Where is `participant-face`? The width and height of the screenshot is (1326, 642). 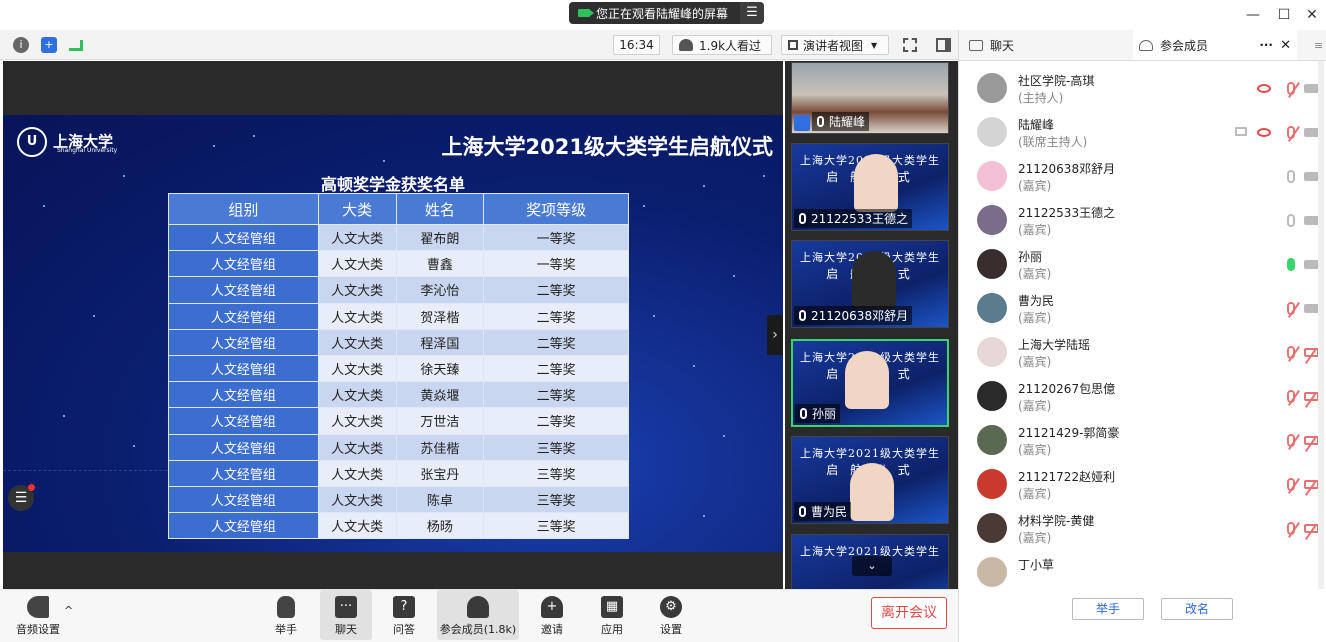 participant-face is located at coordinates (872, 492).